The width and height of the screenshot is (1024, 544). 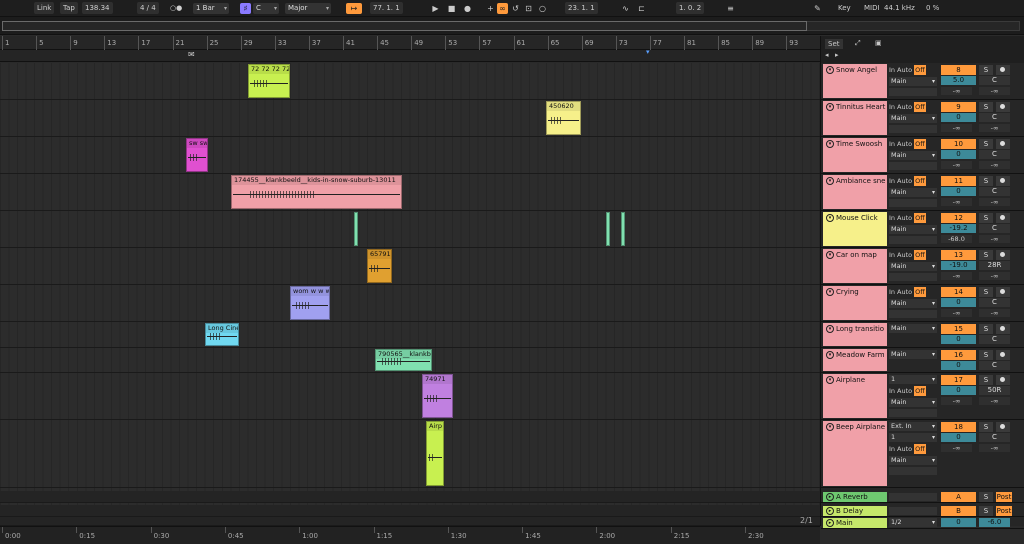 What do you see at coordinates (435, 8) in the screenshot?
I see `play-icon: ▶` at bounding box center [435, 8].